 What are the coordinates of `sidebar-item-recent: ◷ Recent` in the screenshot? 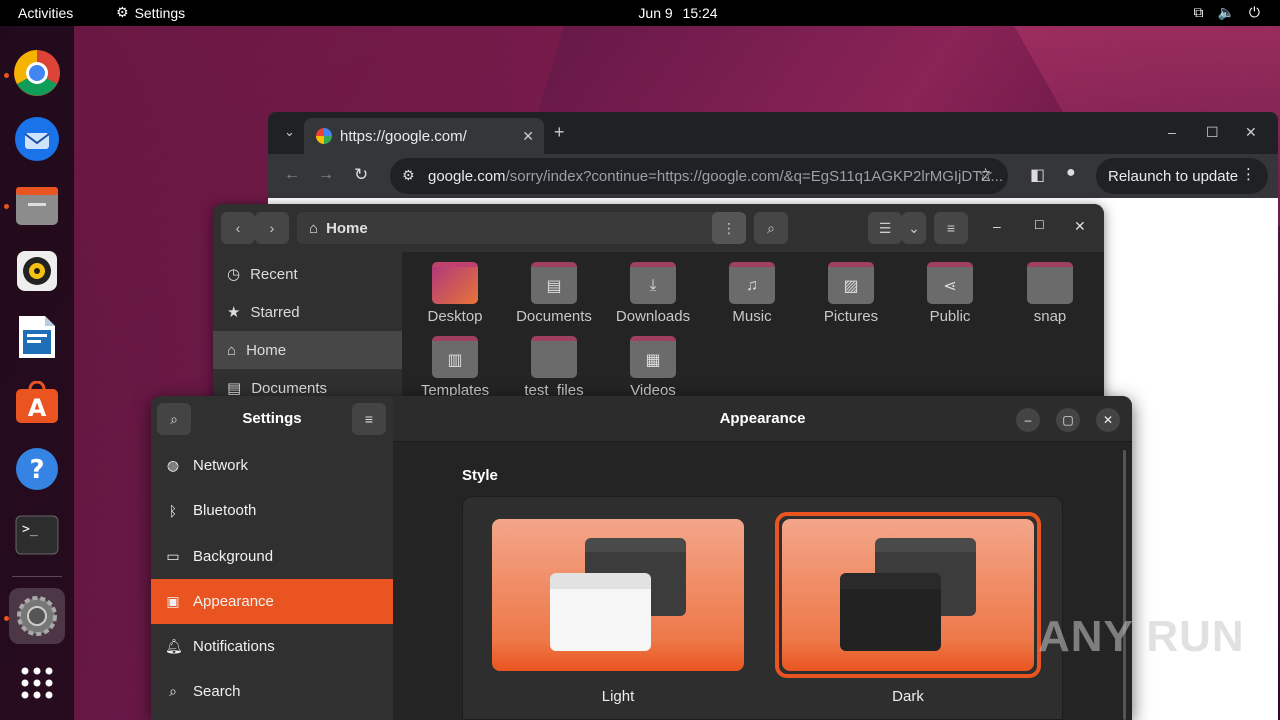 It's located at (307, 274).